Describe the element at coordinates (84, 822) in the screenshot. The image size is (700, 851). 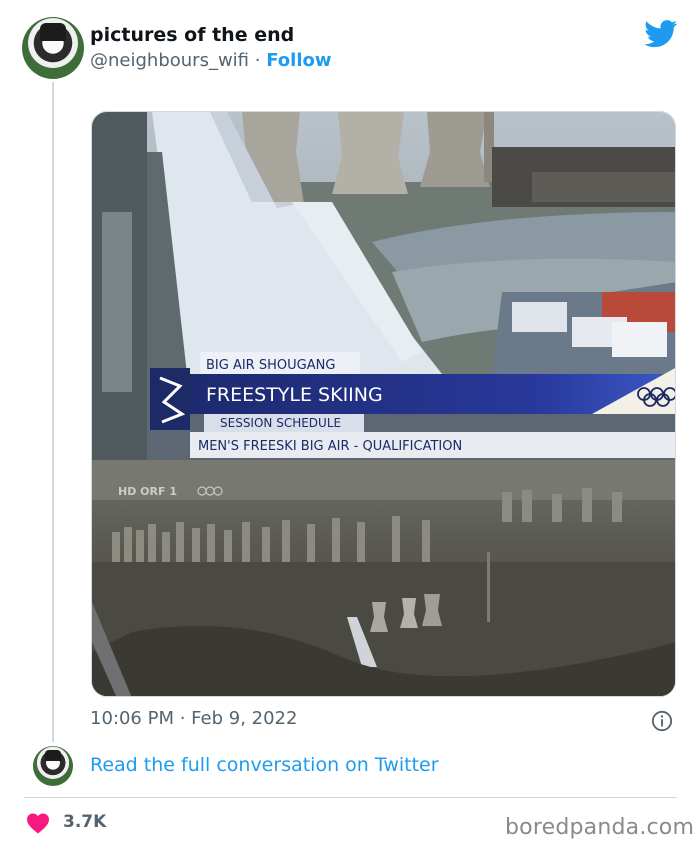
I see `like-count: 3.7K` at that location.